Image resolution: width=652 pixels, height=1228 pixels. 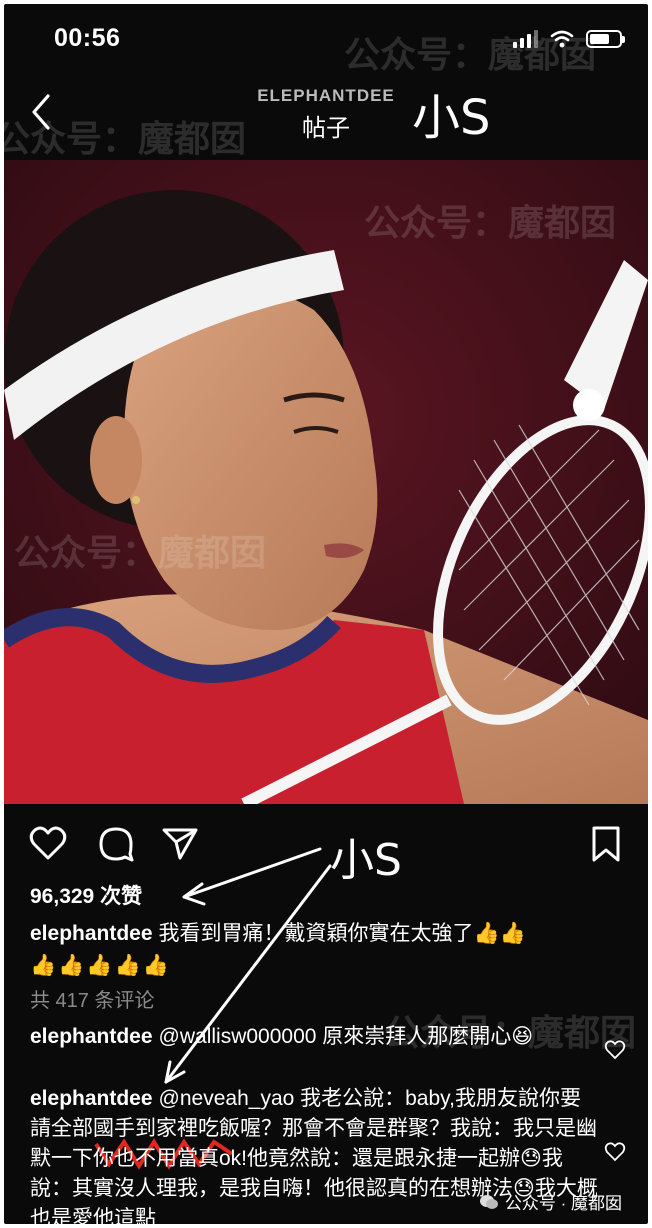 What do you see at coordinates (563, 1203) in the screenshot?
I see `footer-watermark-text: 公众号 · 魔都囡` at bounding box center [563, 1203].